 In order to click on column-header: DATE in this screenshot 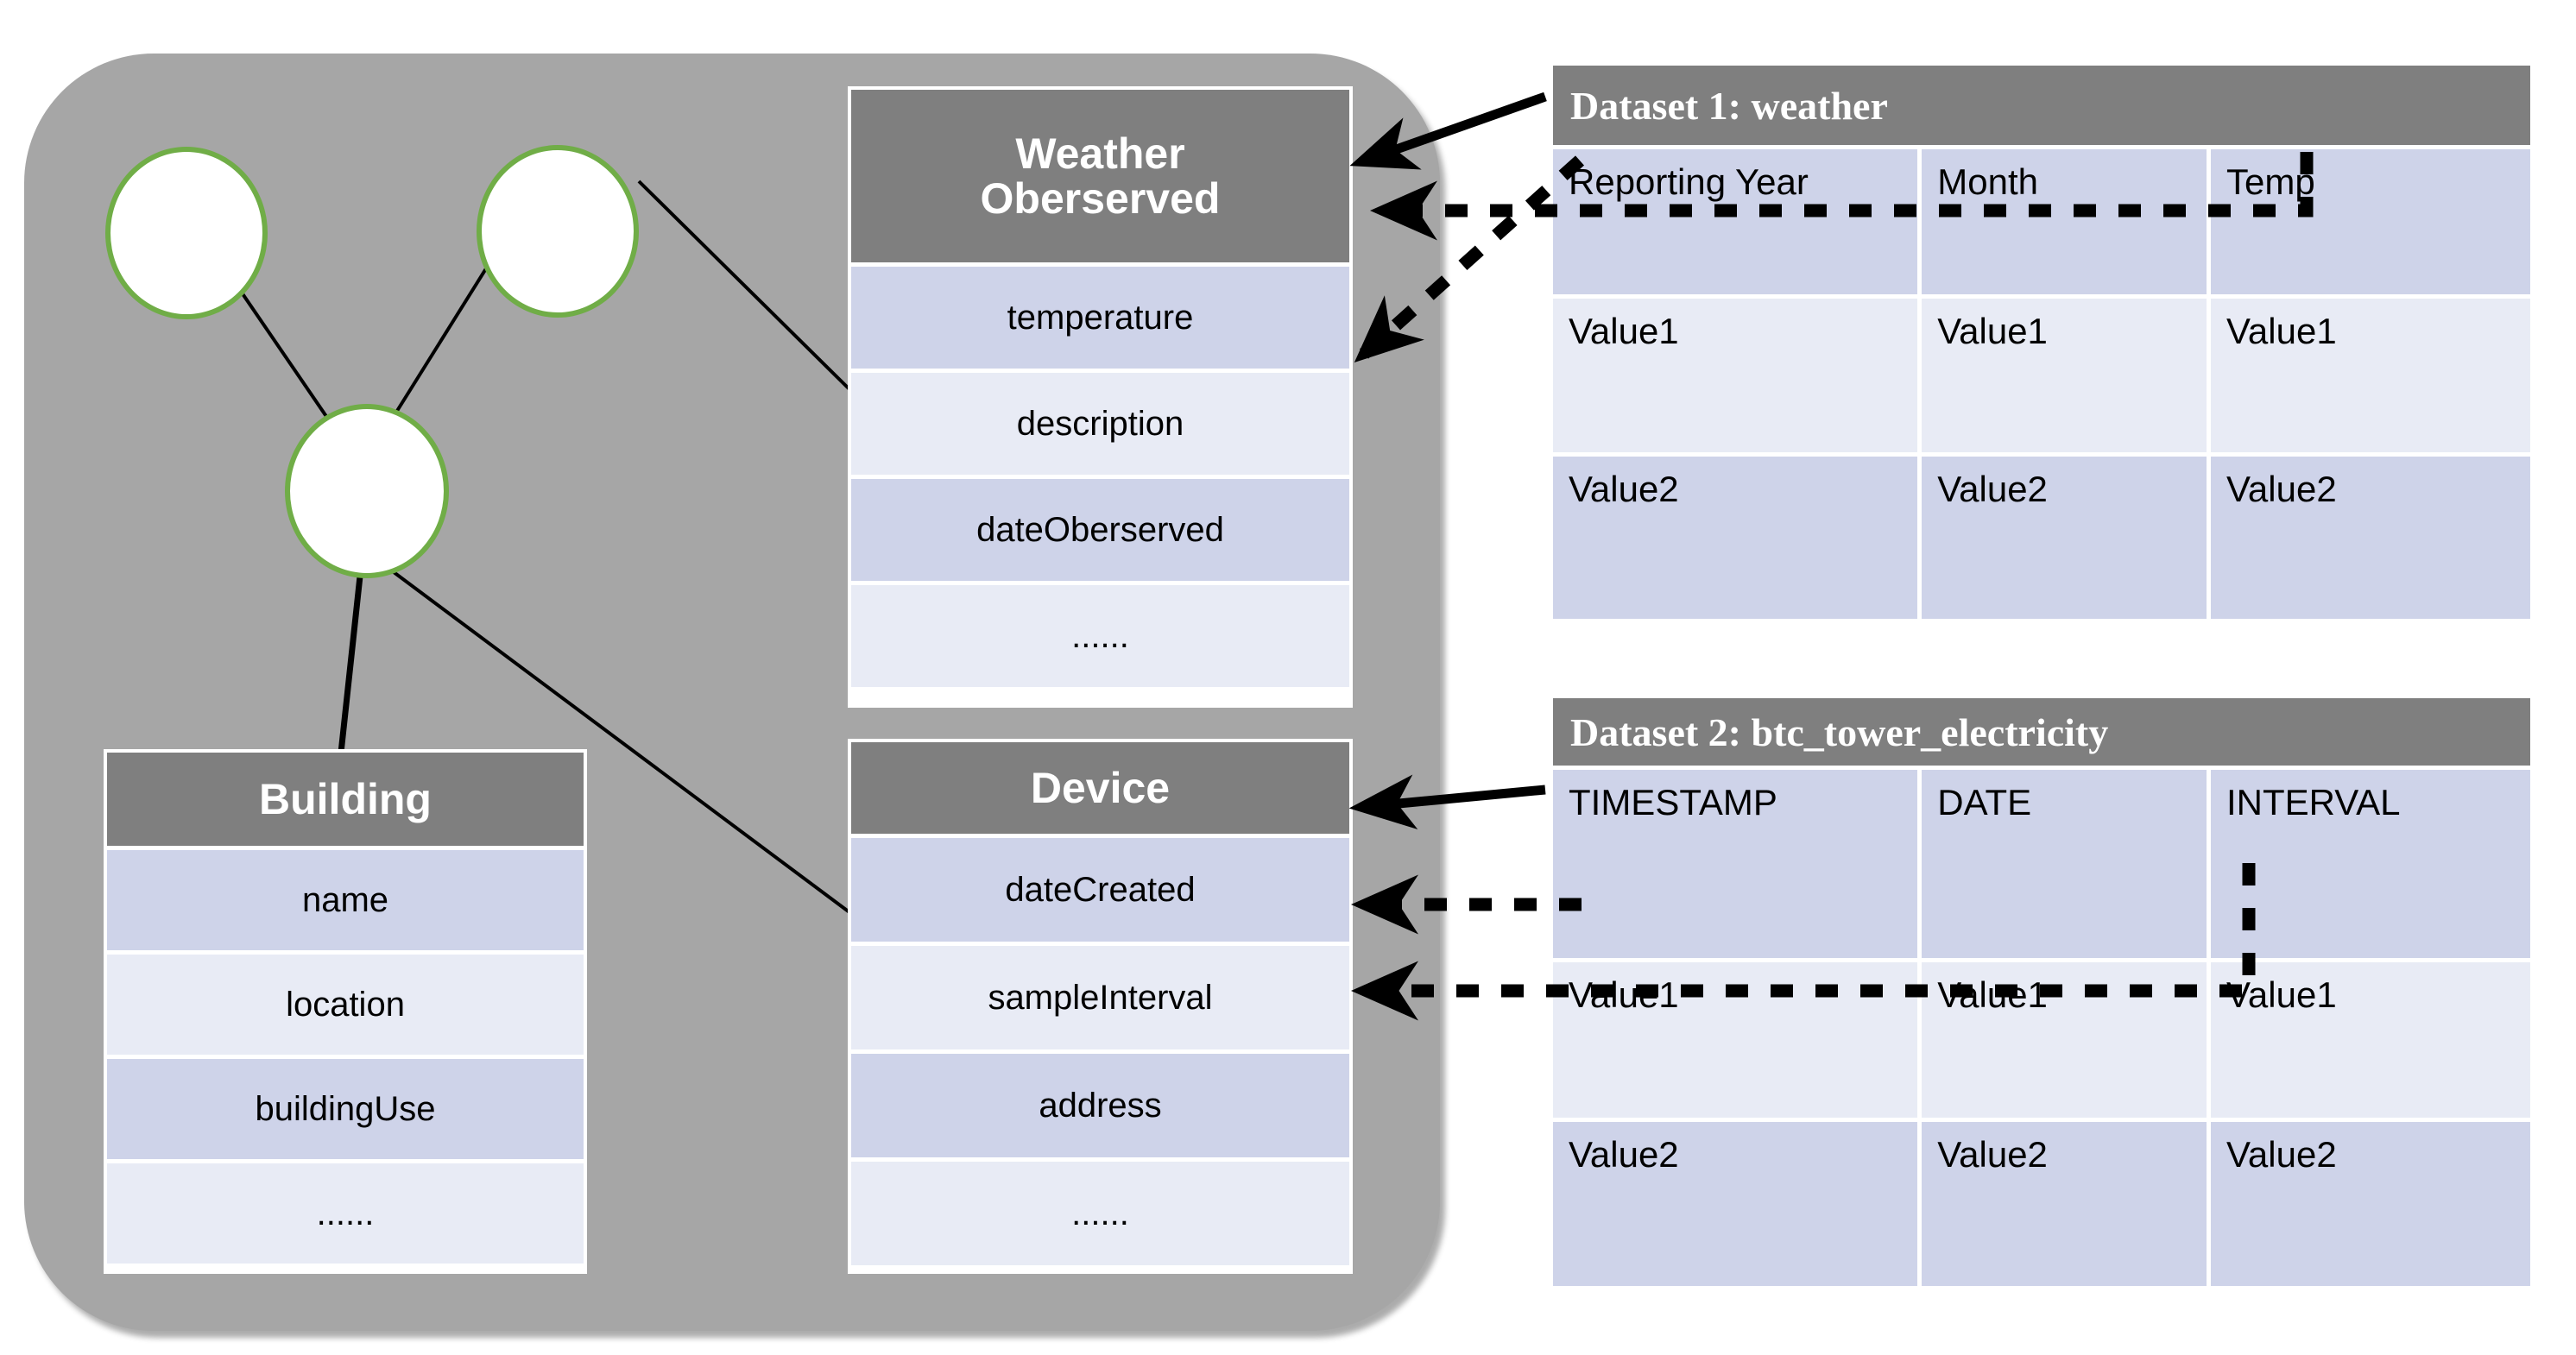, I will do `click(2064, 864)`.